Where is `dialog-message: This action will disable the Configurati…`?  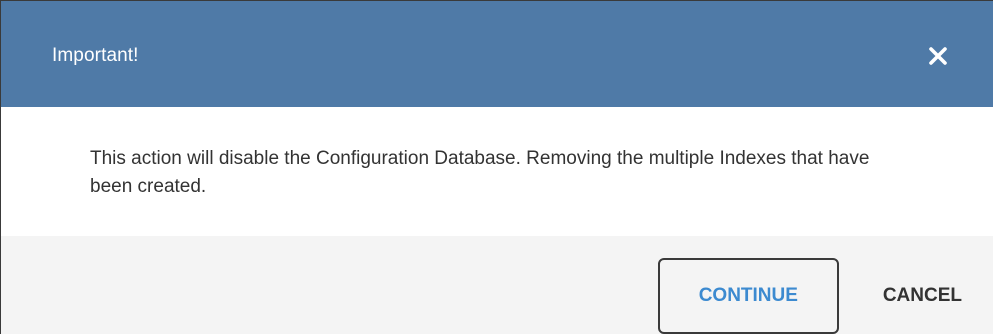 dialog-message: This action will disable the Configurati… is located at coordinates (480, 172).